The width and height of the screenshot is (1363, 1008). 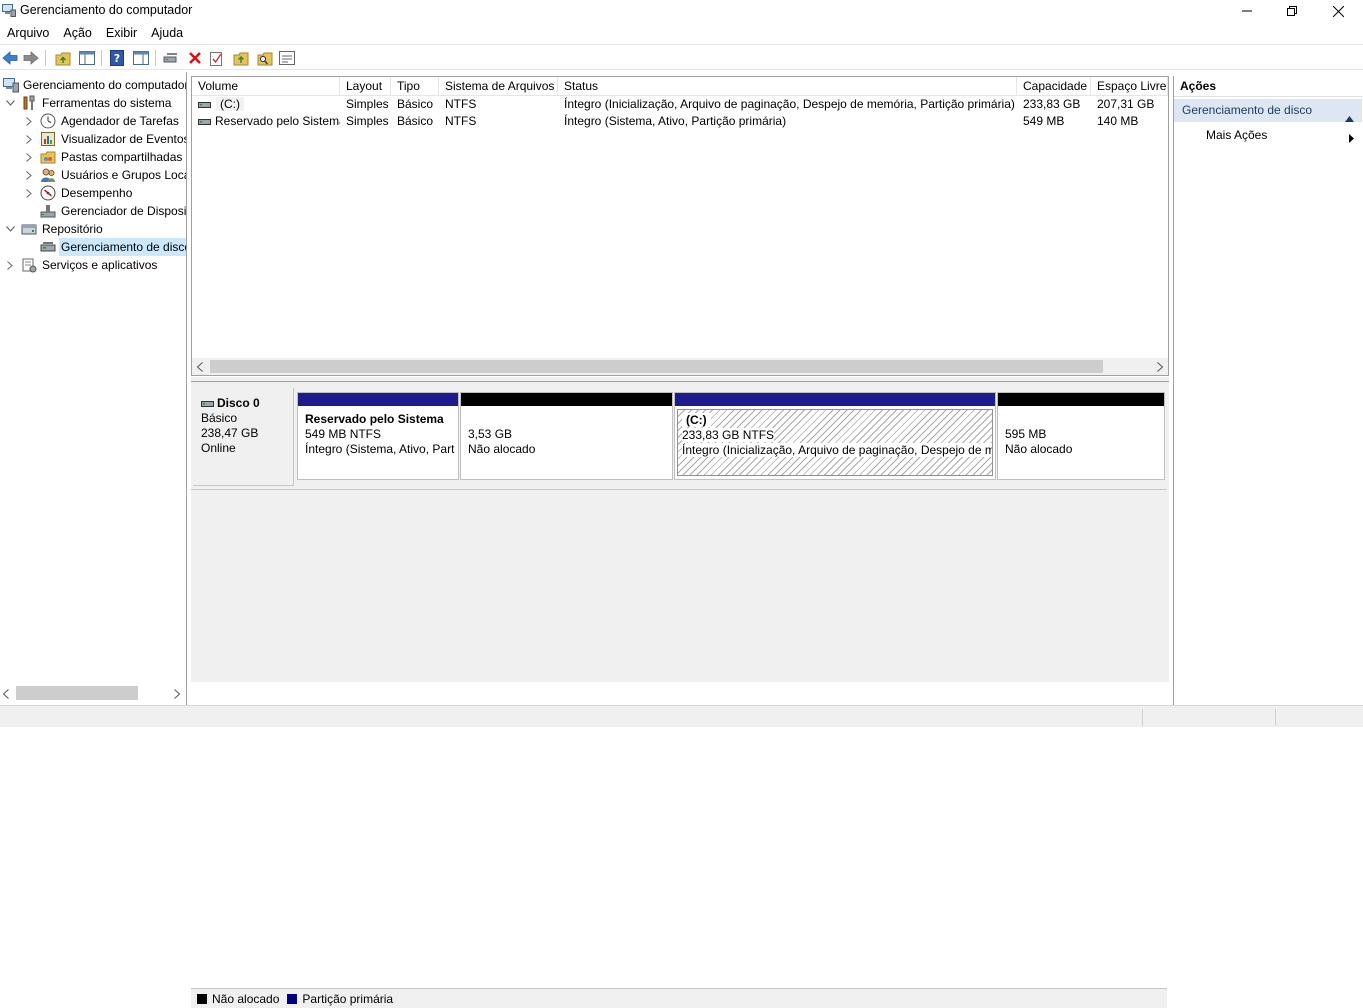 I want to click on tree-item-label: Serviços e aplicativos, so click(x=100, y=265).